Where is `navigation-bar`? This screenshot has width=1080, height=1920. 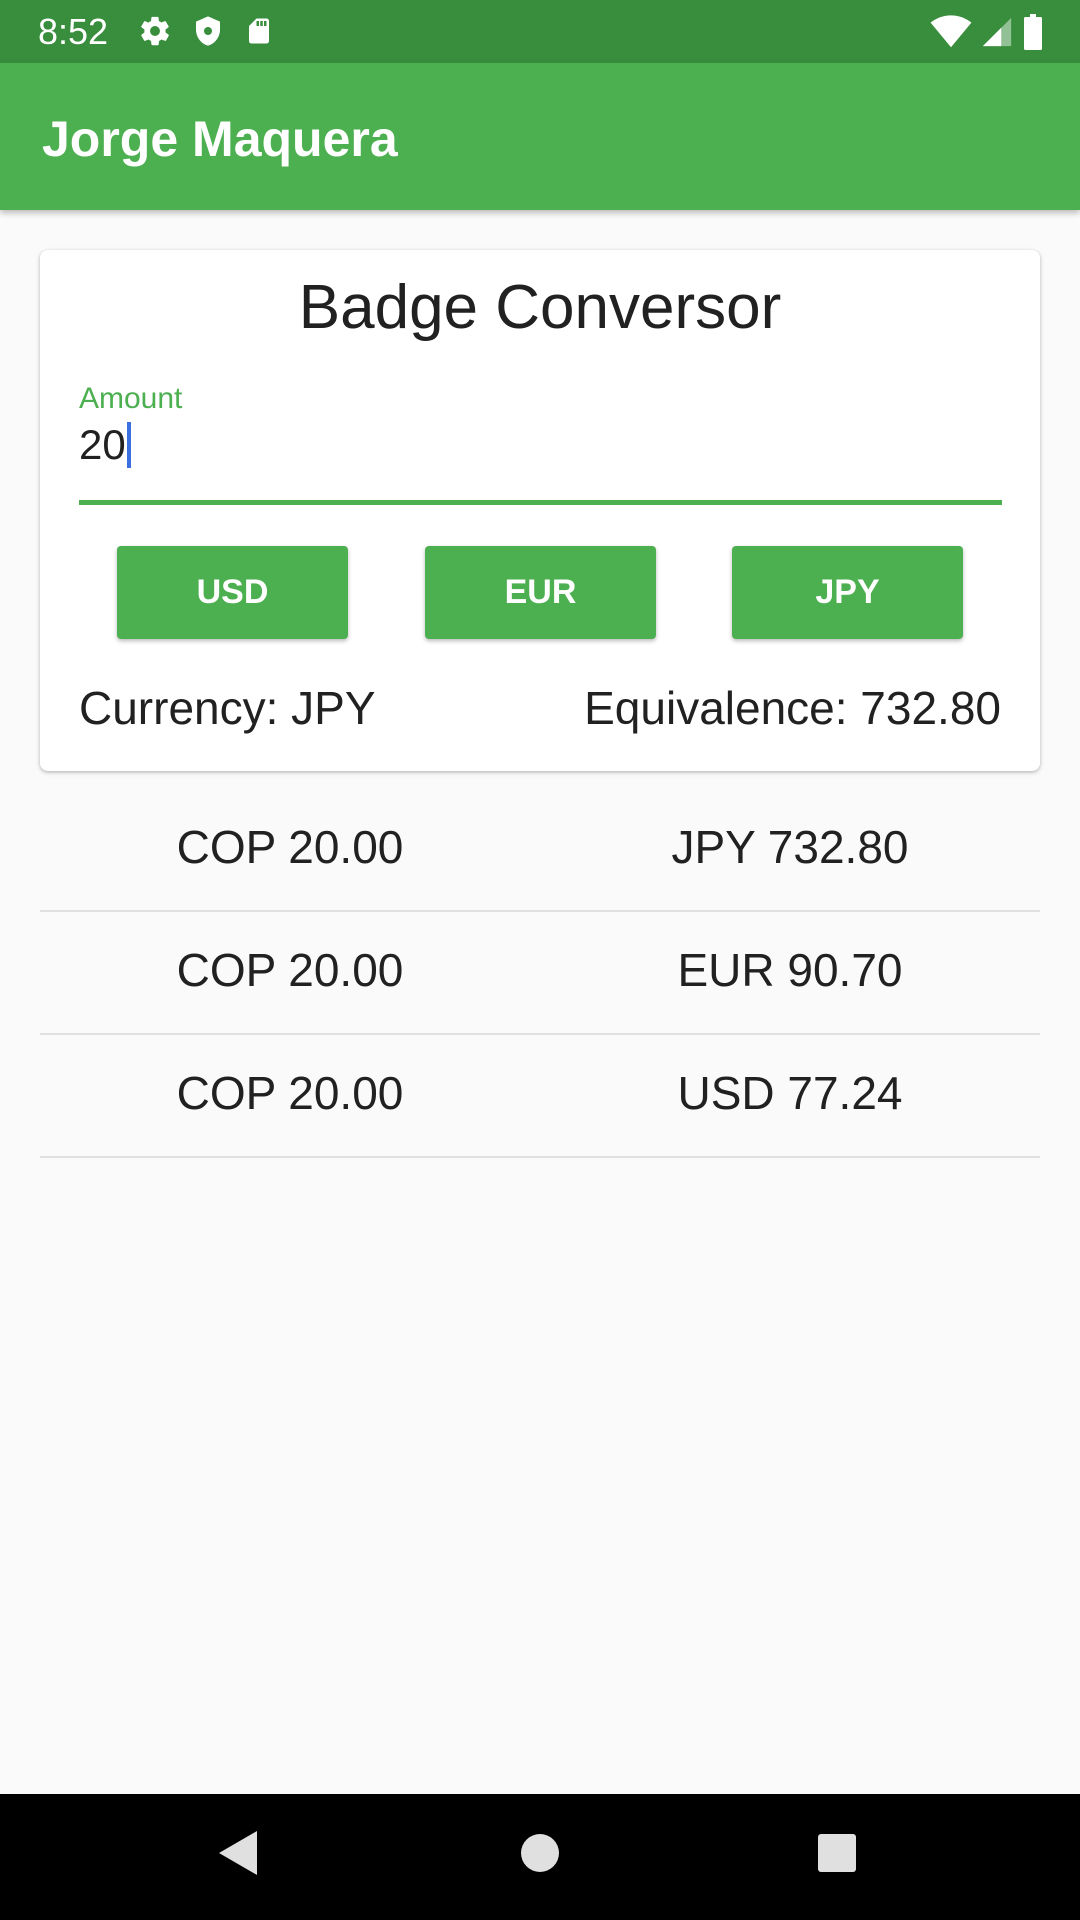
navigation-bar is located at coordinates (540, 1857).